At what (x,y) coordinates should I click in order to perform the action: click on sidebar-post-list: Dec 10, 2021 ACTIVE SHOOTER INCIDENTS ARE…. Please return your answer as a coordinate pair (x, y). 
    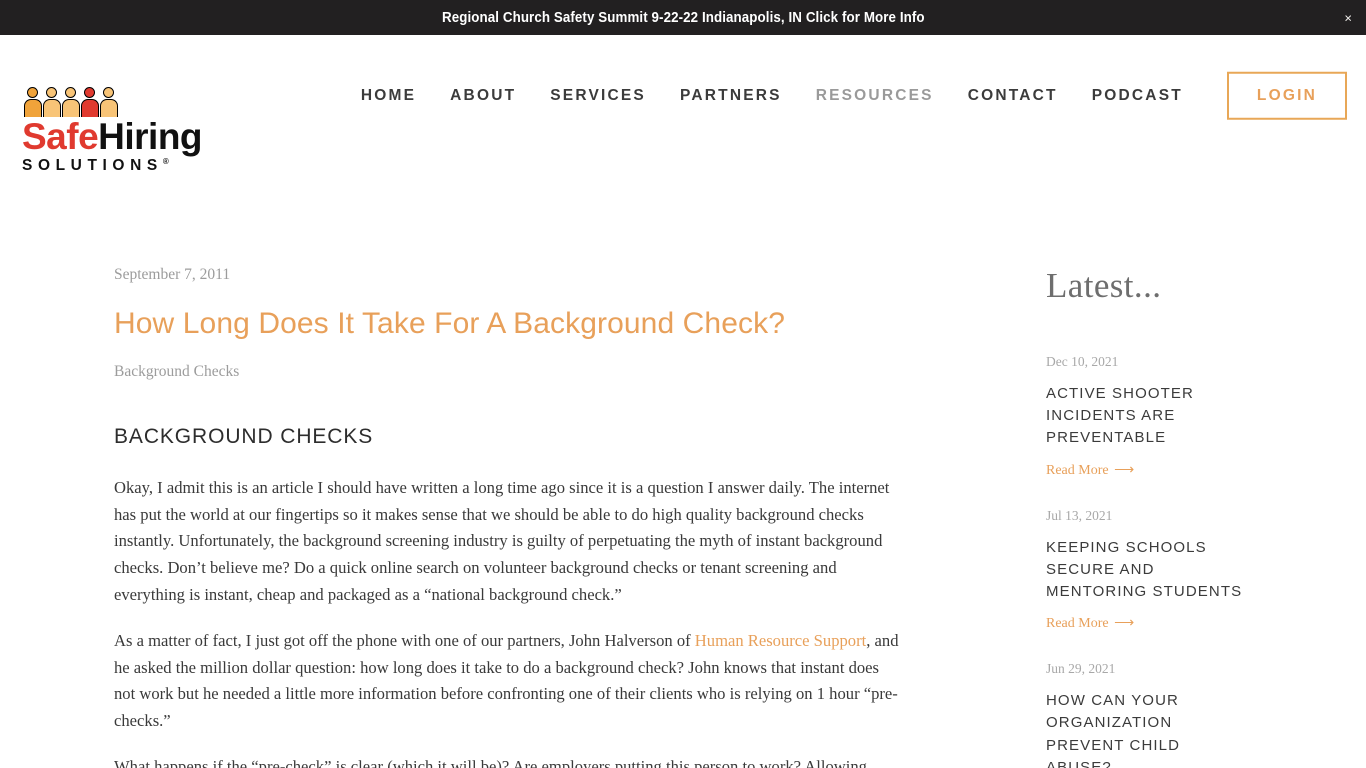
    Looking at the image, I should click on (1206, 561).